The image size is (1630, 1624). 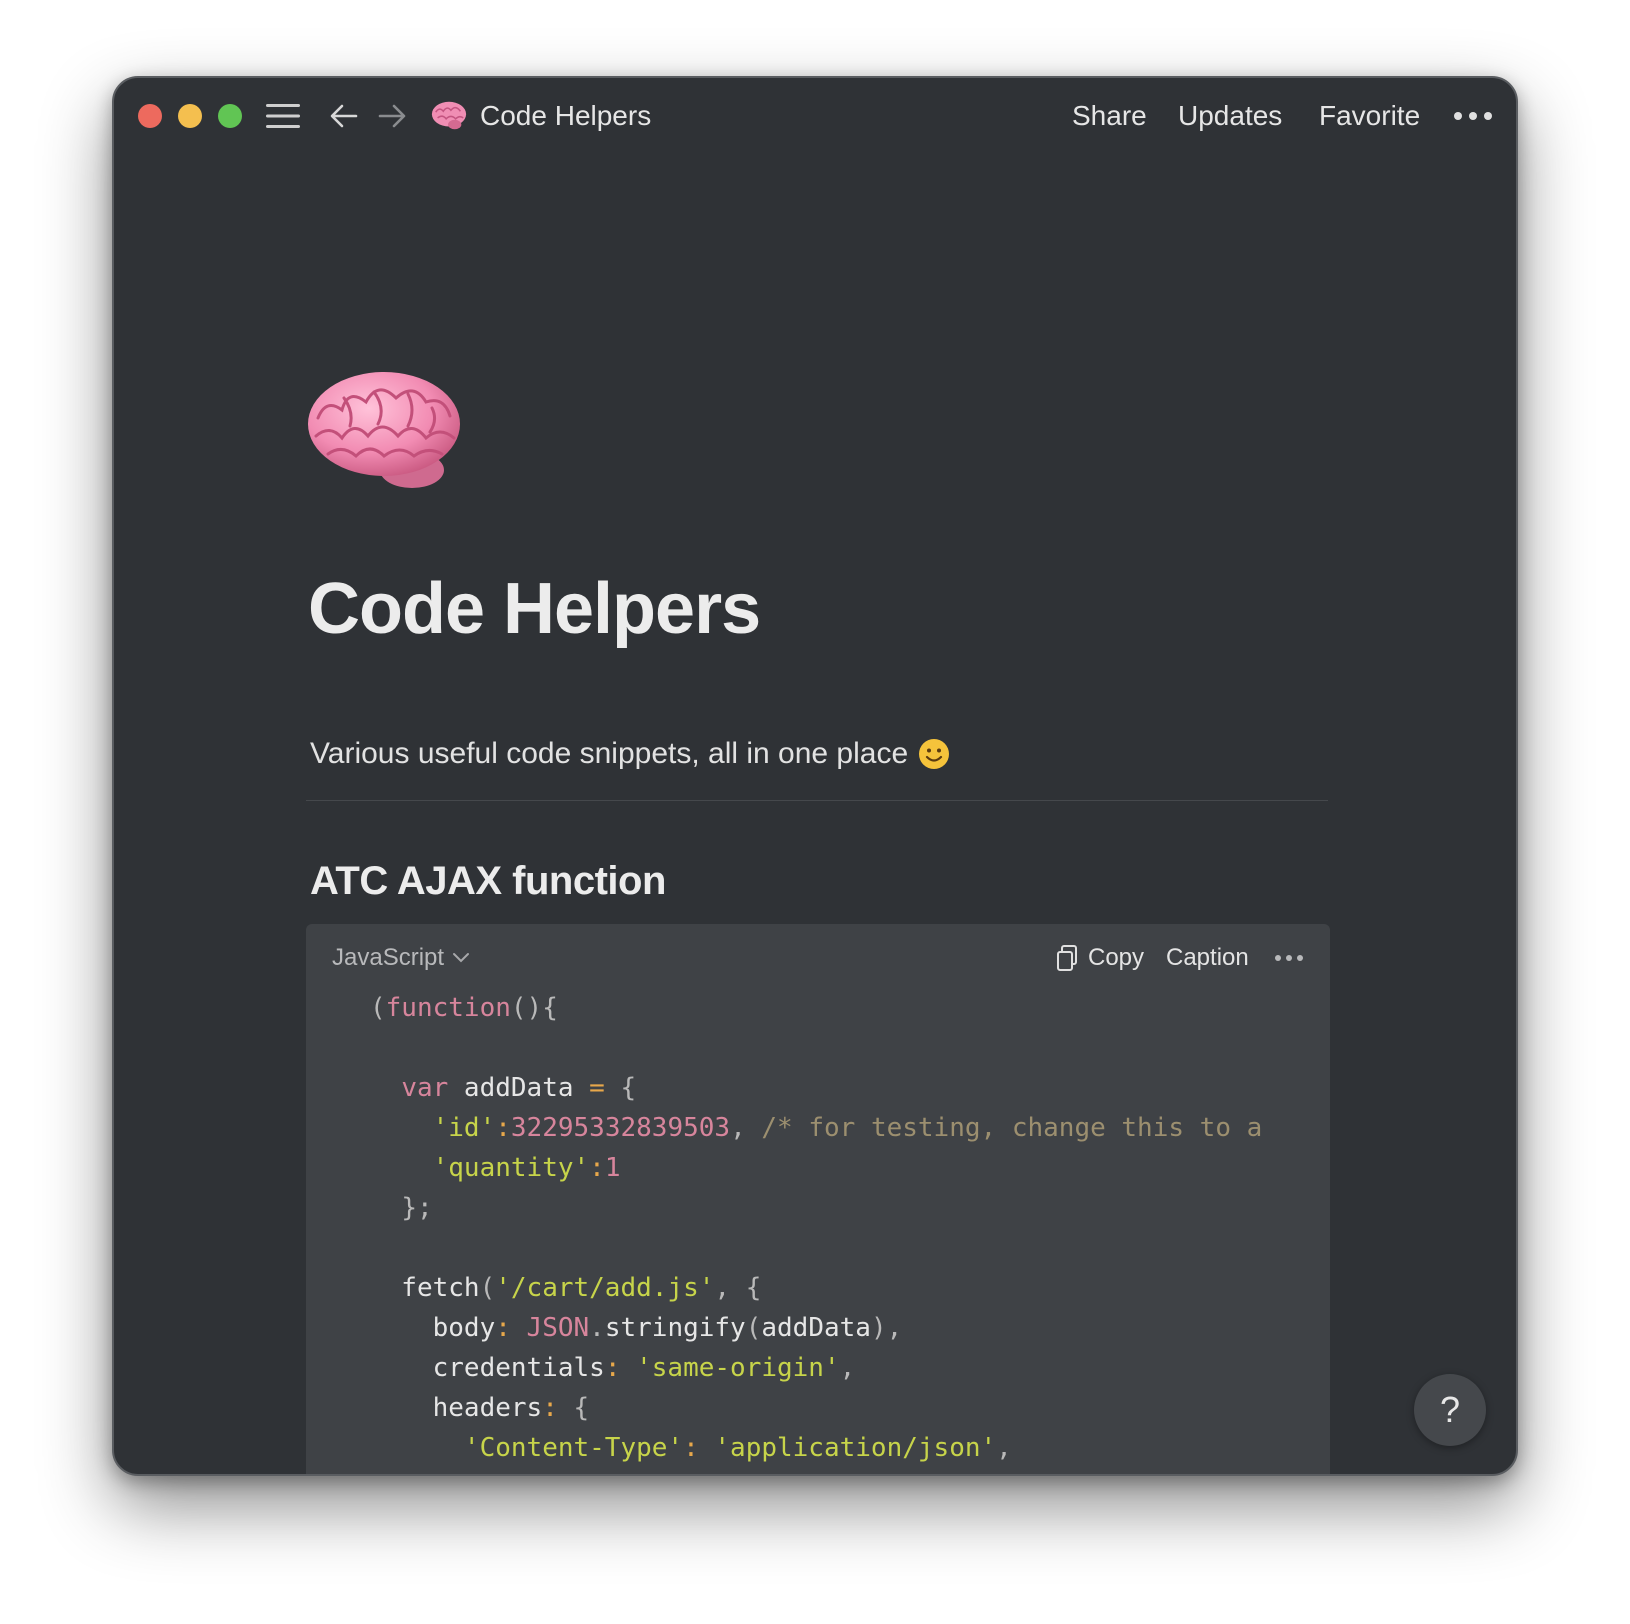 I want to click on copy-button: Copy, so click(x=1100, y=958).